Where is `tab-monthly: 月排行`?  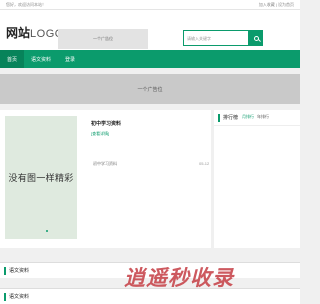
tab-monthly: 月排行 is located at coordinates (248, 117).